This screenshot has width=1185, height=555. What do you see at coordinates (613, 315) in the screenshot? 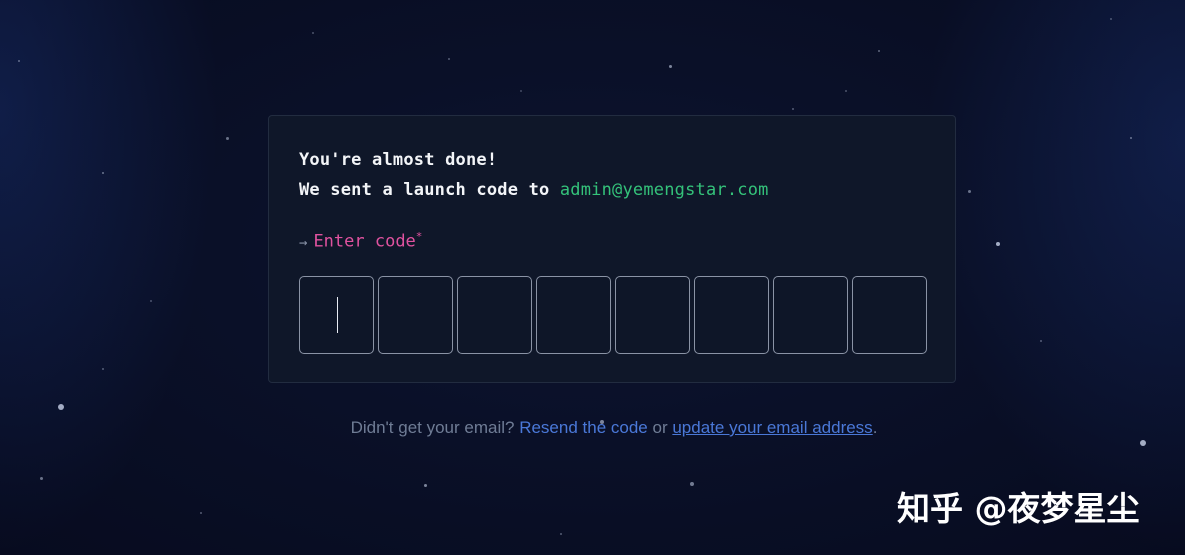
I see `code-input-row` at bounding box center [613, 315].